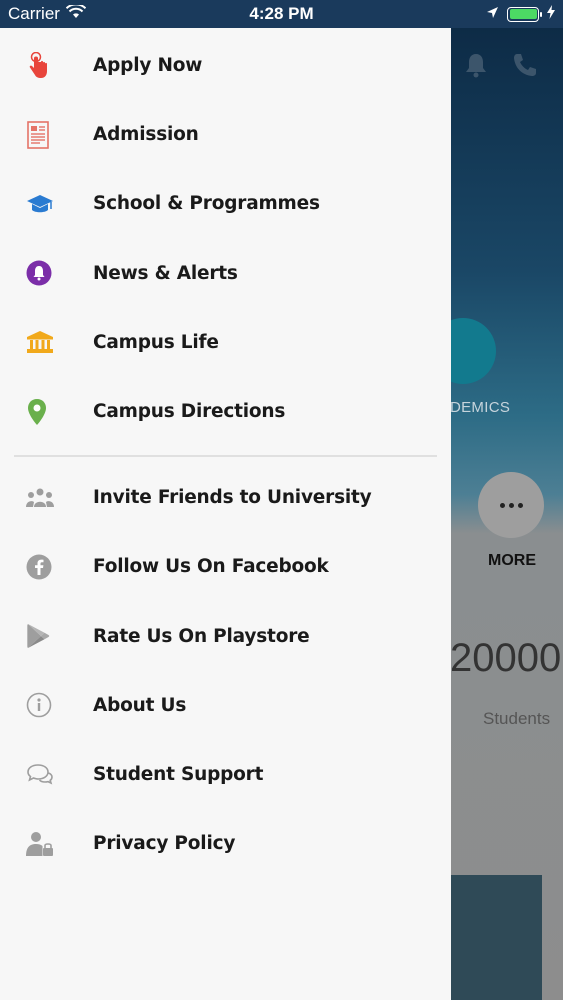 Image resolution: width=563 pixels, height=1000 pixels. Describe the element at coordinates (148, 66) in the screenshot. I see `menu-item-label: Apply Now` at that location.